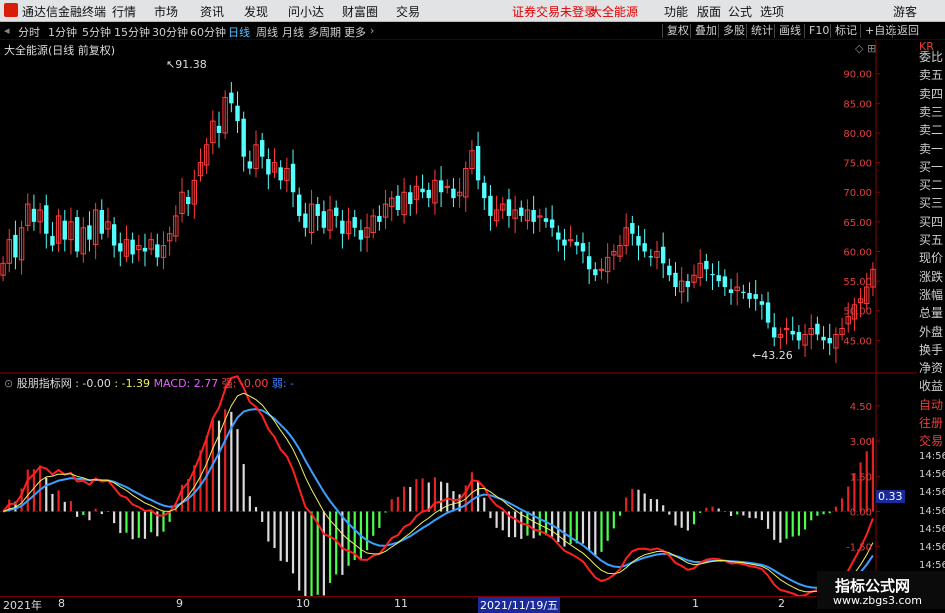  What do you see at coordinates (857, 252) in the screenshot?
I see `price-tick-label: 60.00` at bounding box center [857, 252].